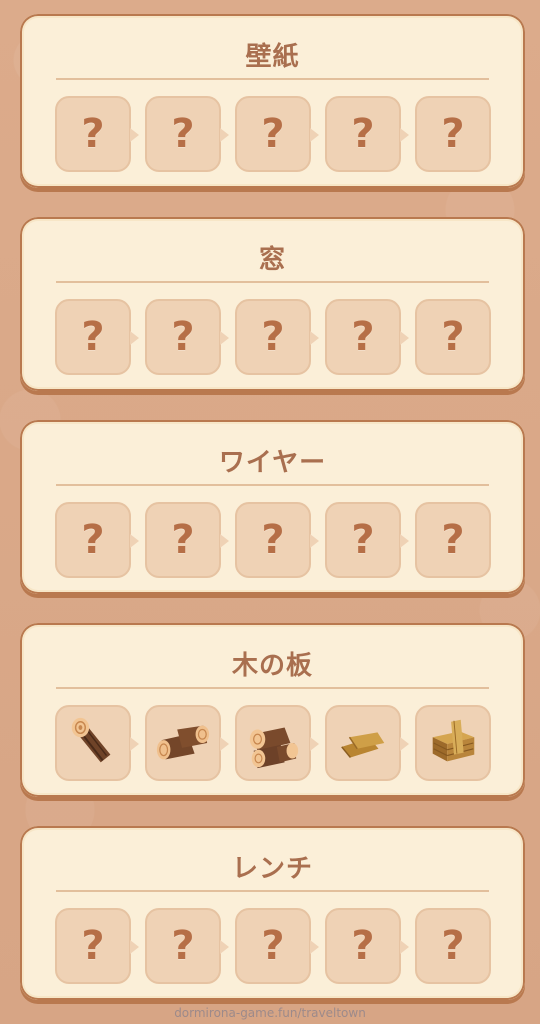 This screenshot has height=1024, width=540. I want to click on category-title: 木の板, so click(272, 666).